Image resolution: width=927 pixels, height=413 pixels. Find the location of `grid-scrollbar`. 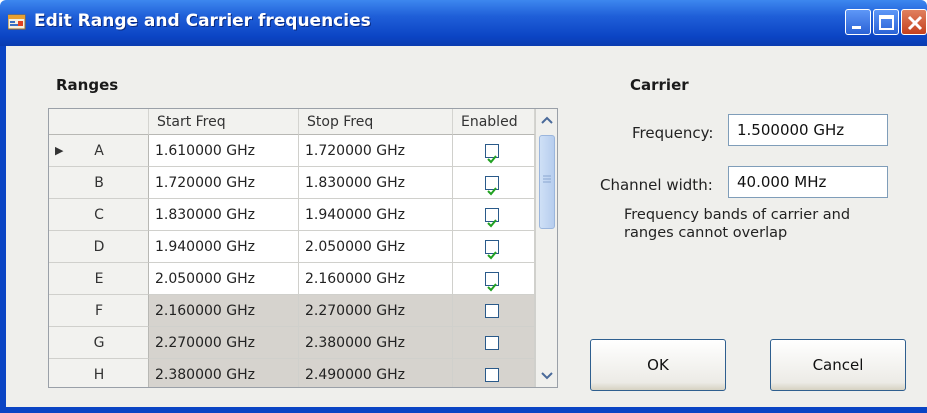

grid-scrollbar is located at coordinates (546, 248).